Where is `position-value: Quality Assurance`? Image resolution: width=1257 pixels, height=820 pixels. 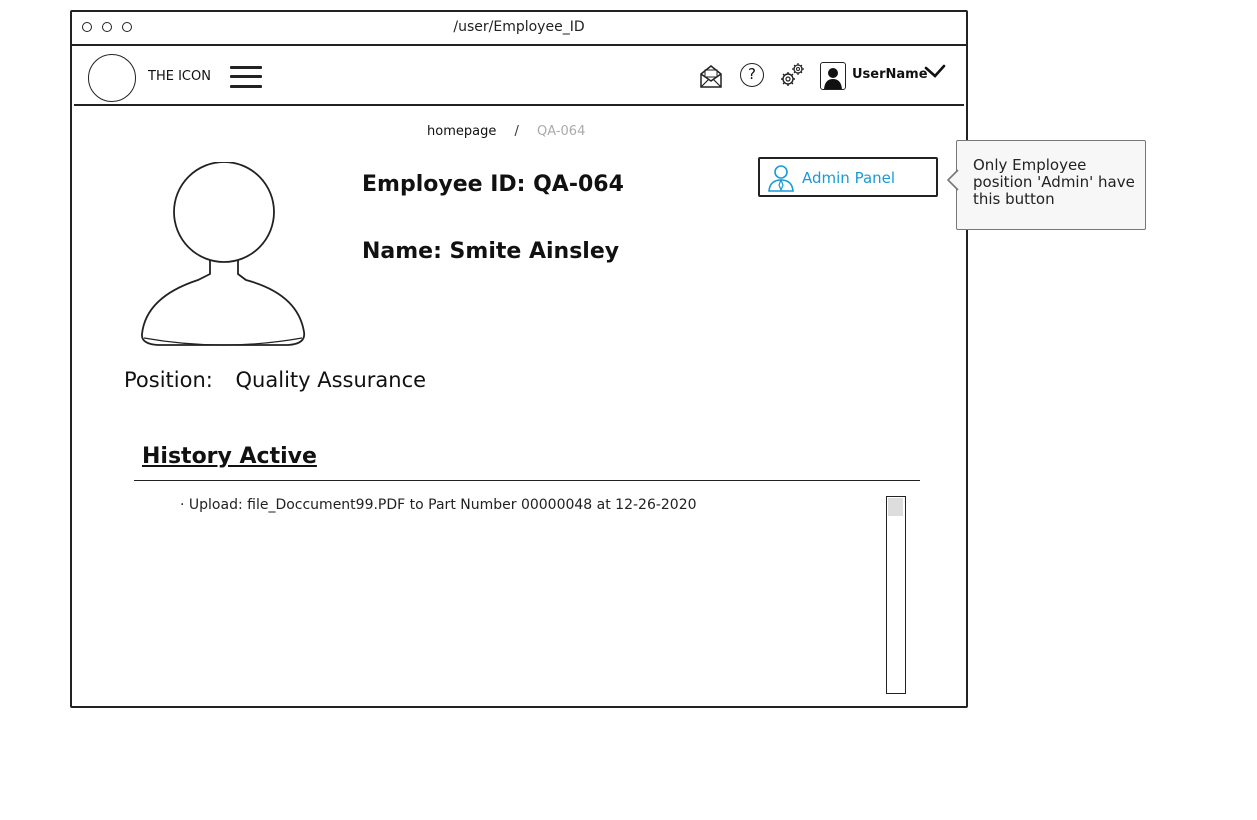 position-value: Quality Assurance is located at coordinates (331, 380).